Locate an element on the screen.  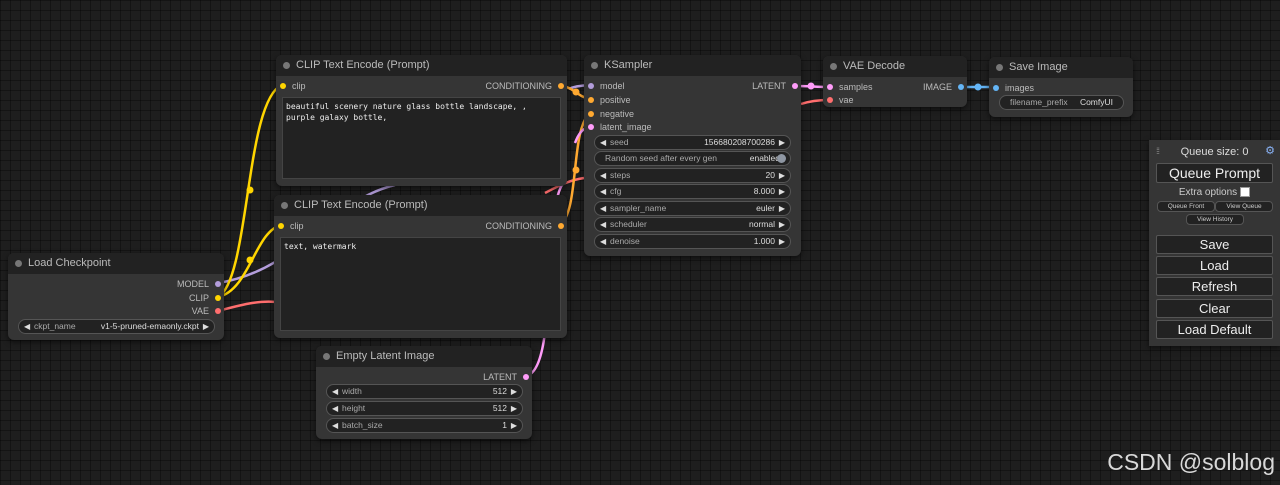
refresh-button: Refresh is located at coordinates (1214, 286).